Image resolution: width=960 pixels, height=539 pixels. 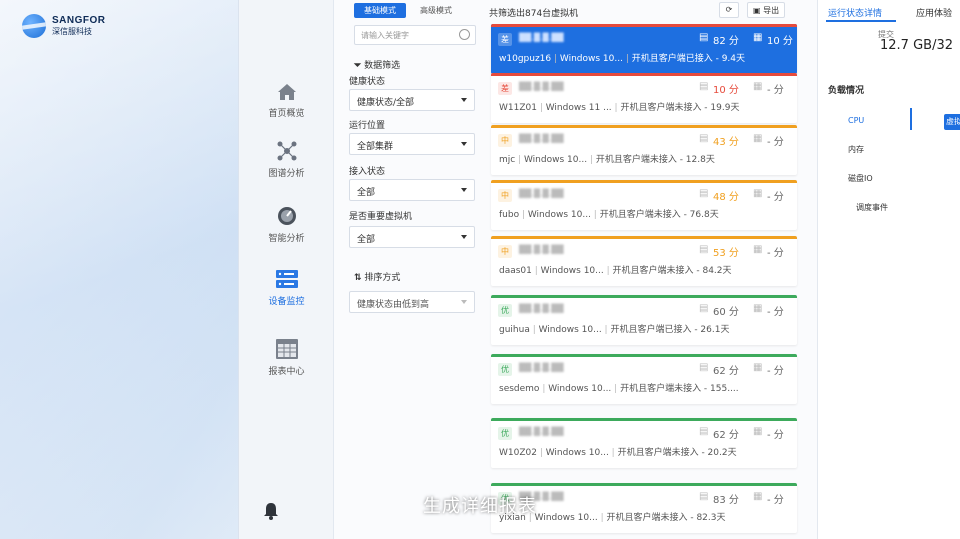 I want to click on filter-funnel-icon: ⏷, so click(x=358, y=66).